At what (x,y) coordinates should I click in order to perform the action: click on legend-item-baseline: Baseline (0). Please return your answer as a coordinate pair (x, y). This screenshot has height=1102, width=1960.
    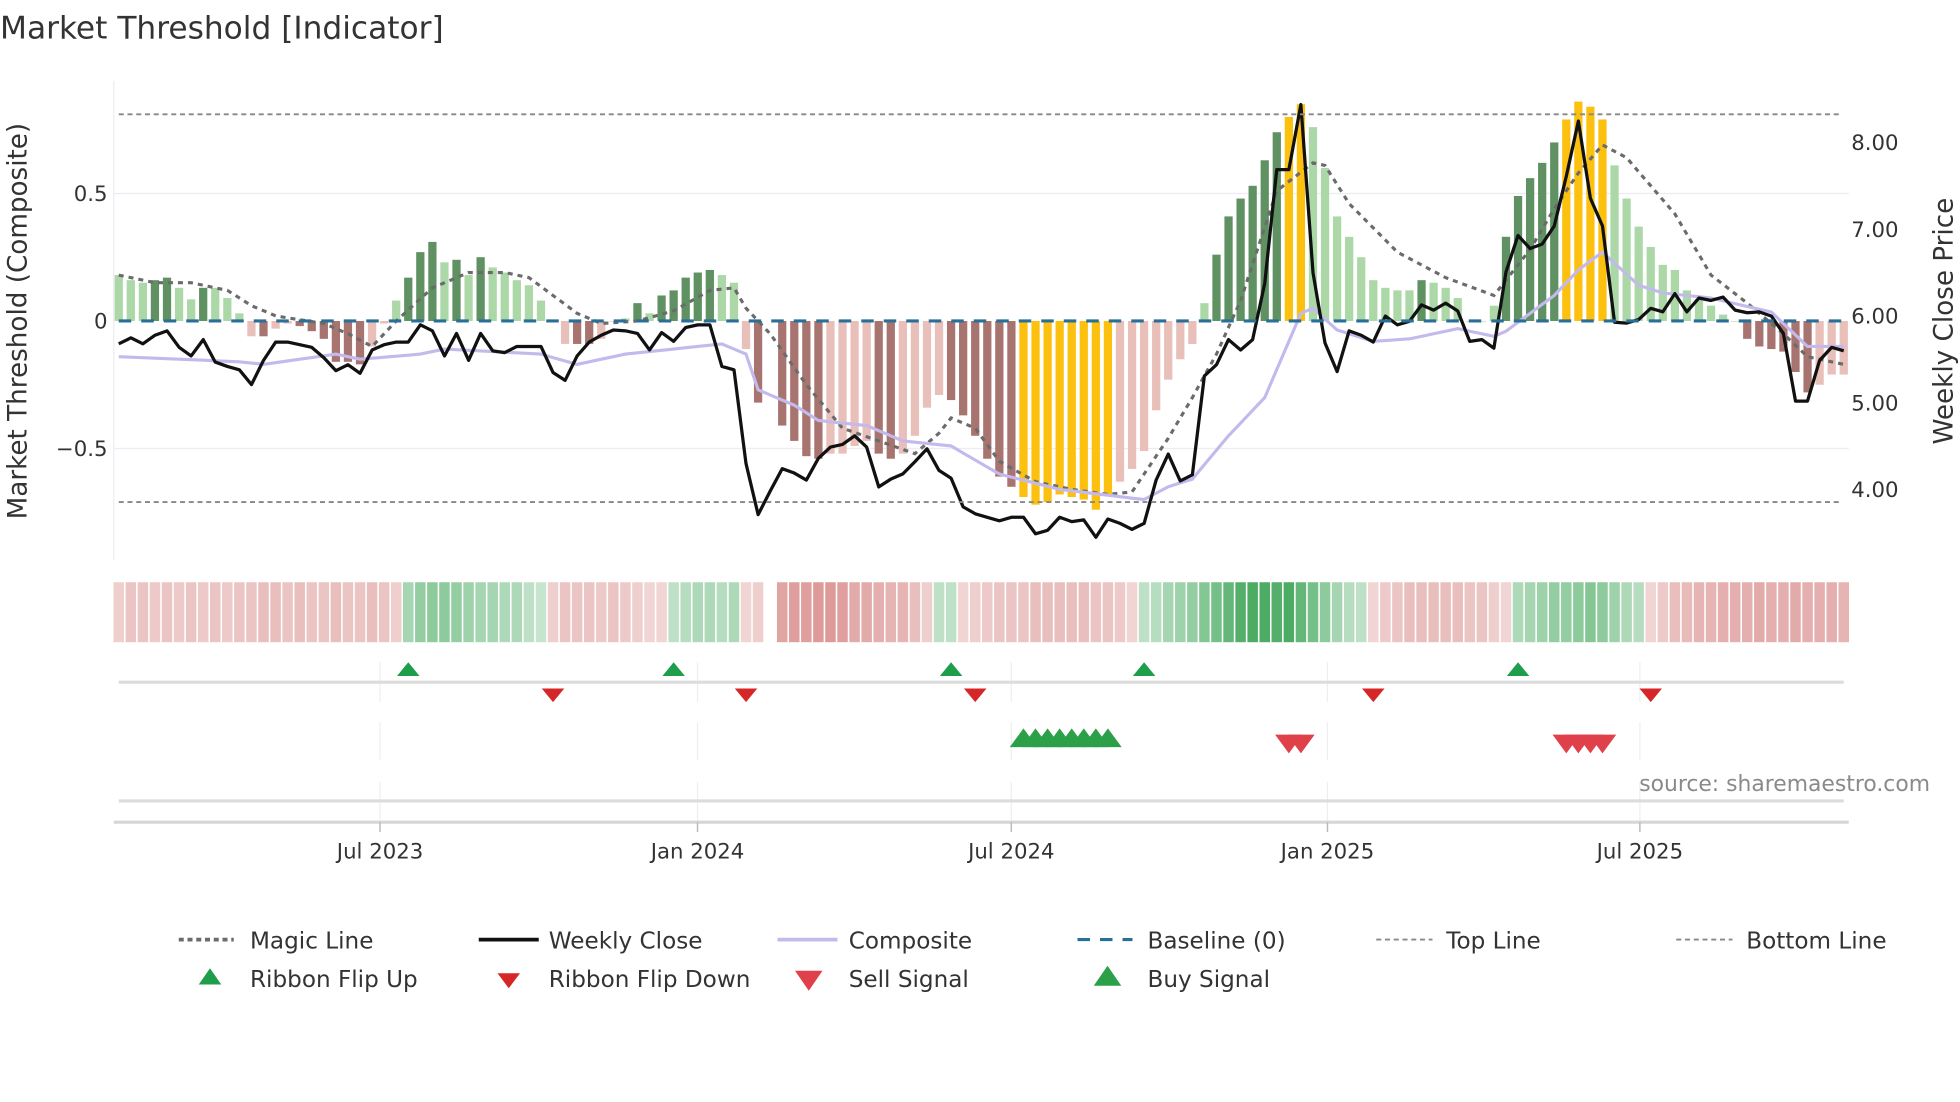
    Looking at the image, I should click on (1181, 941).